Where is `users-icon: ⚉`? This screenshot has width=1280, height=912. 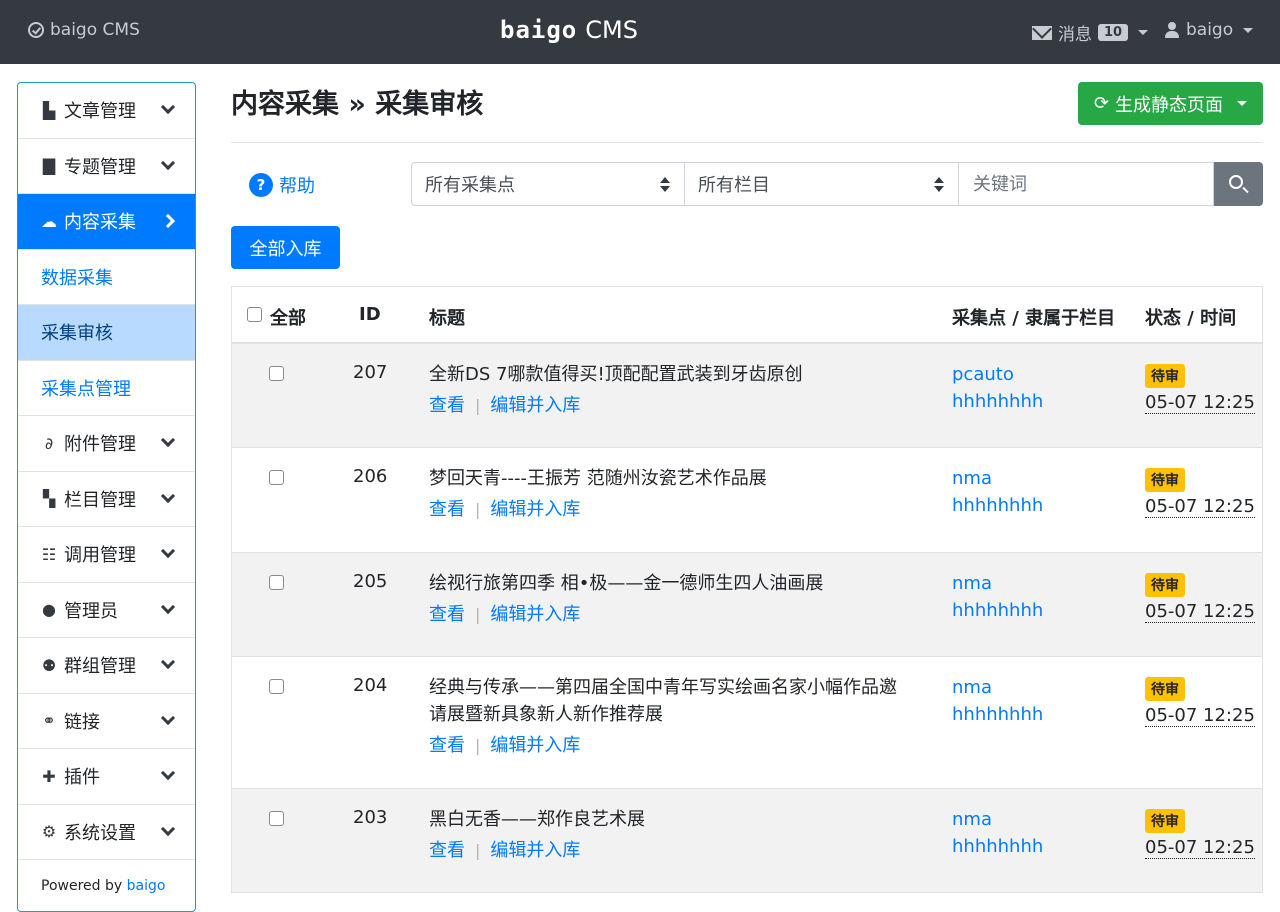
users-icon: ⚉ is located at coordinates (49, 665).